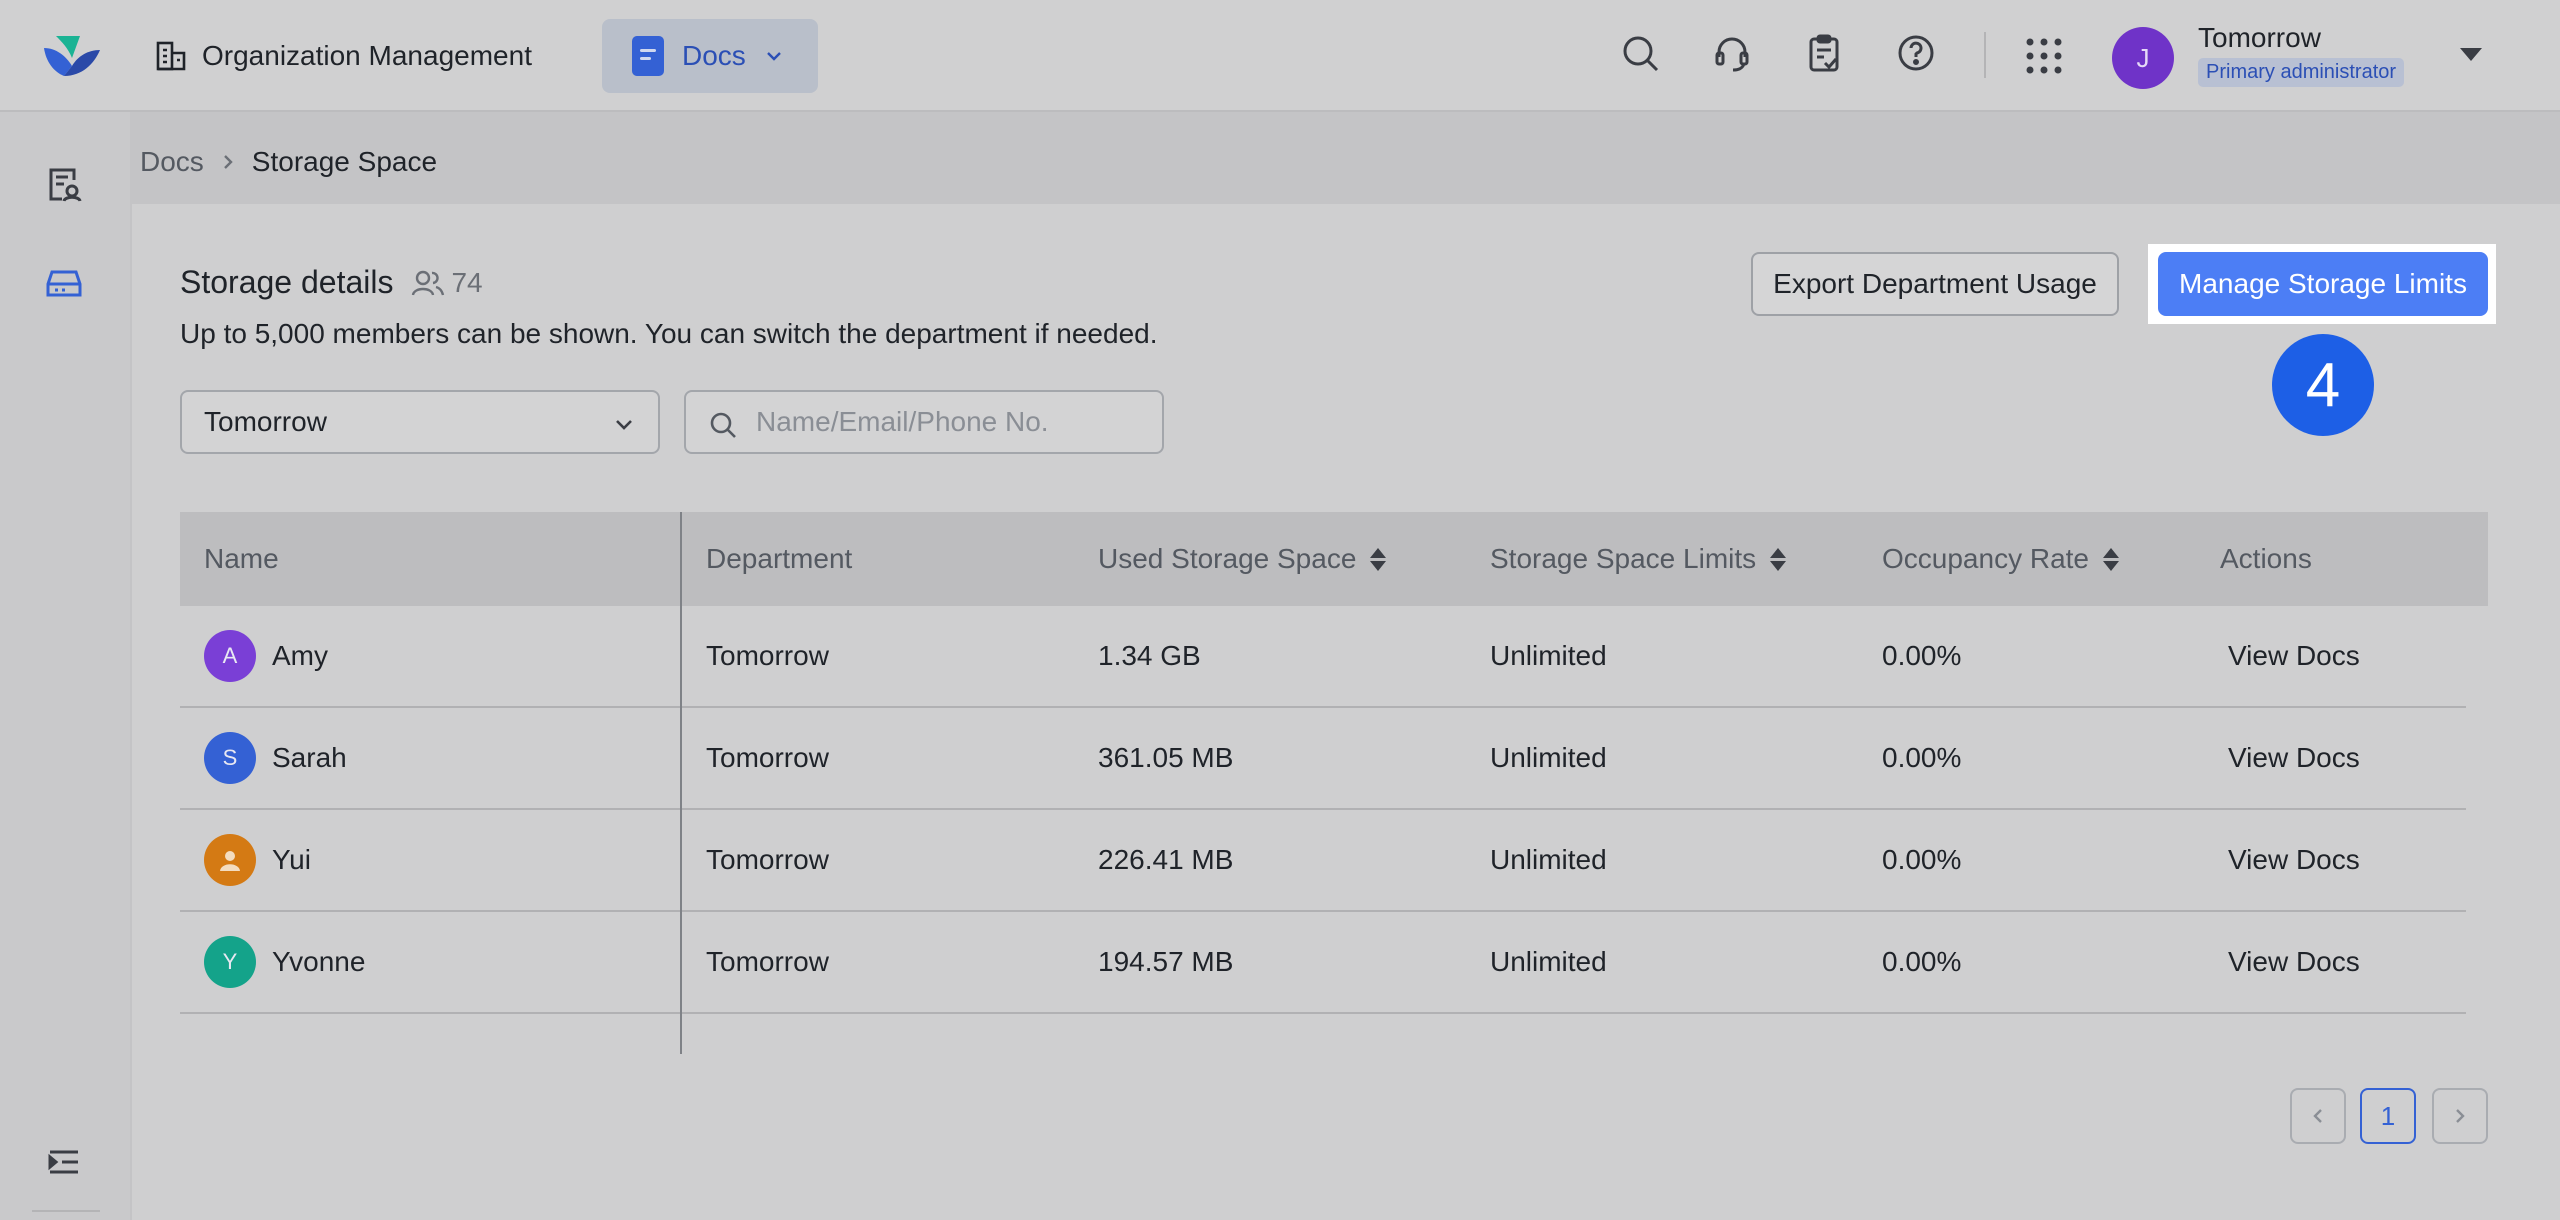  I want to click on column-header-department: Department, so click(779, 559).